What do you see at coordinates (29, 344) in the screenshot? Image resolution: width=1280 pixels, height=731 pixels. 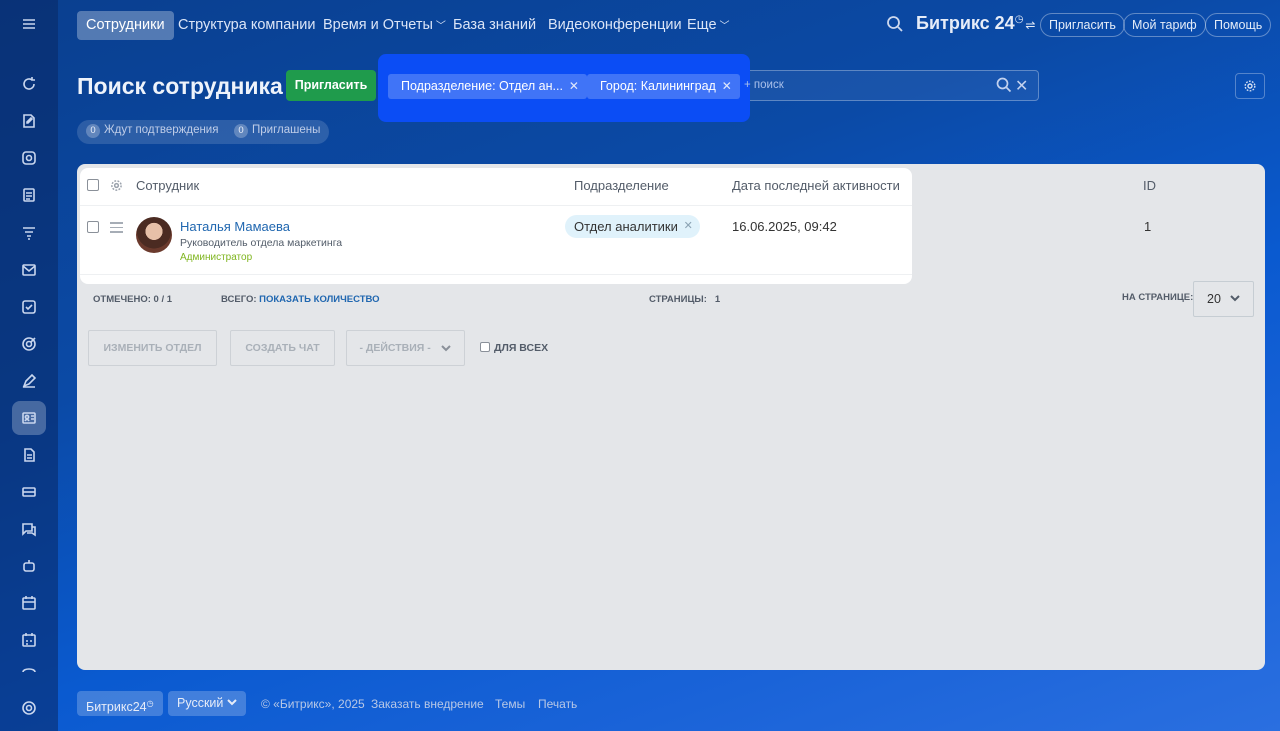 I see `target-icon` at bounding box center [29, 344].